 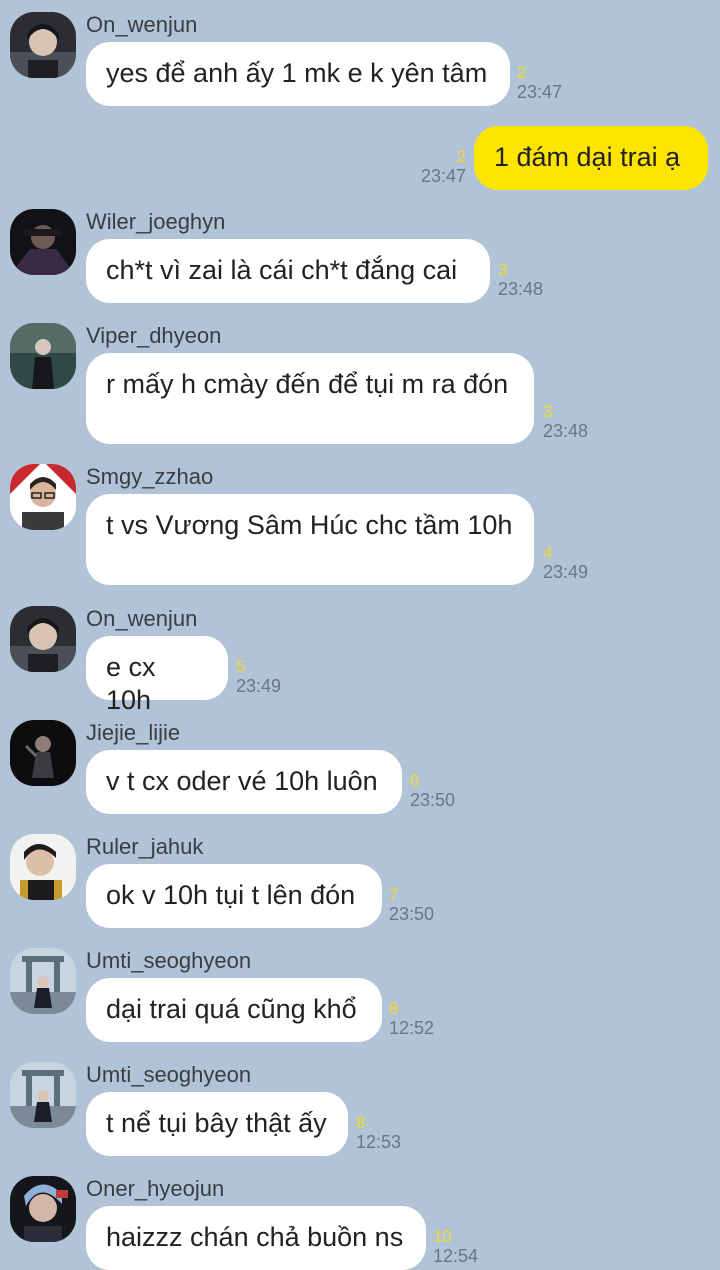 I want to click on message-meta: 10 12:54, so click(x=456, y=1247).